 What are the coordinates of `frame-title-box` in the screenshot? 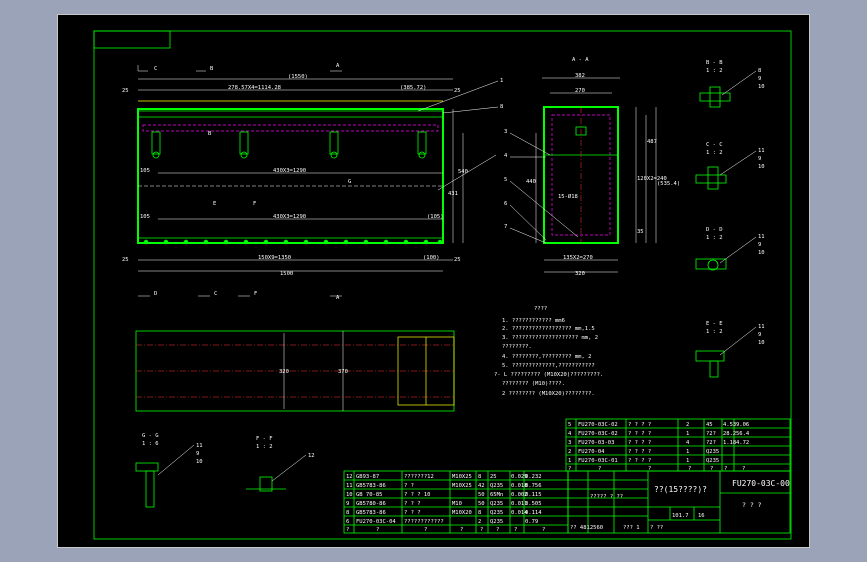 It's located at (132, 39).